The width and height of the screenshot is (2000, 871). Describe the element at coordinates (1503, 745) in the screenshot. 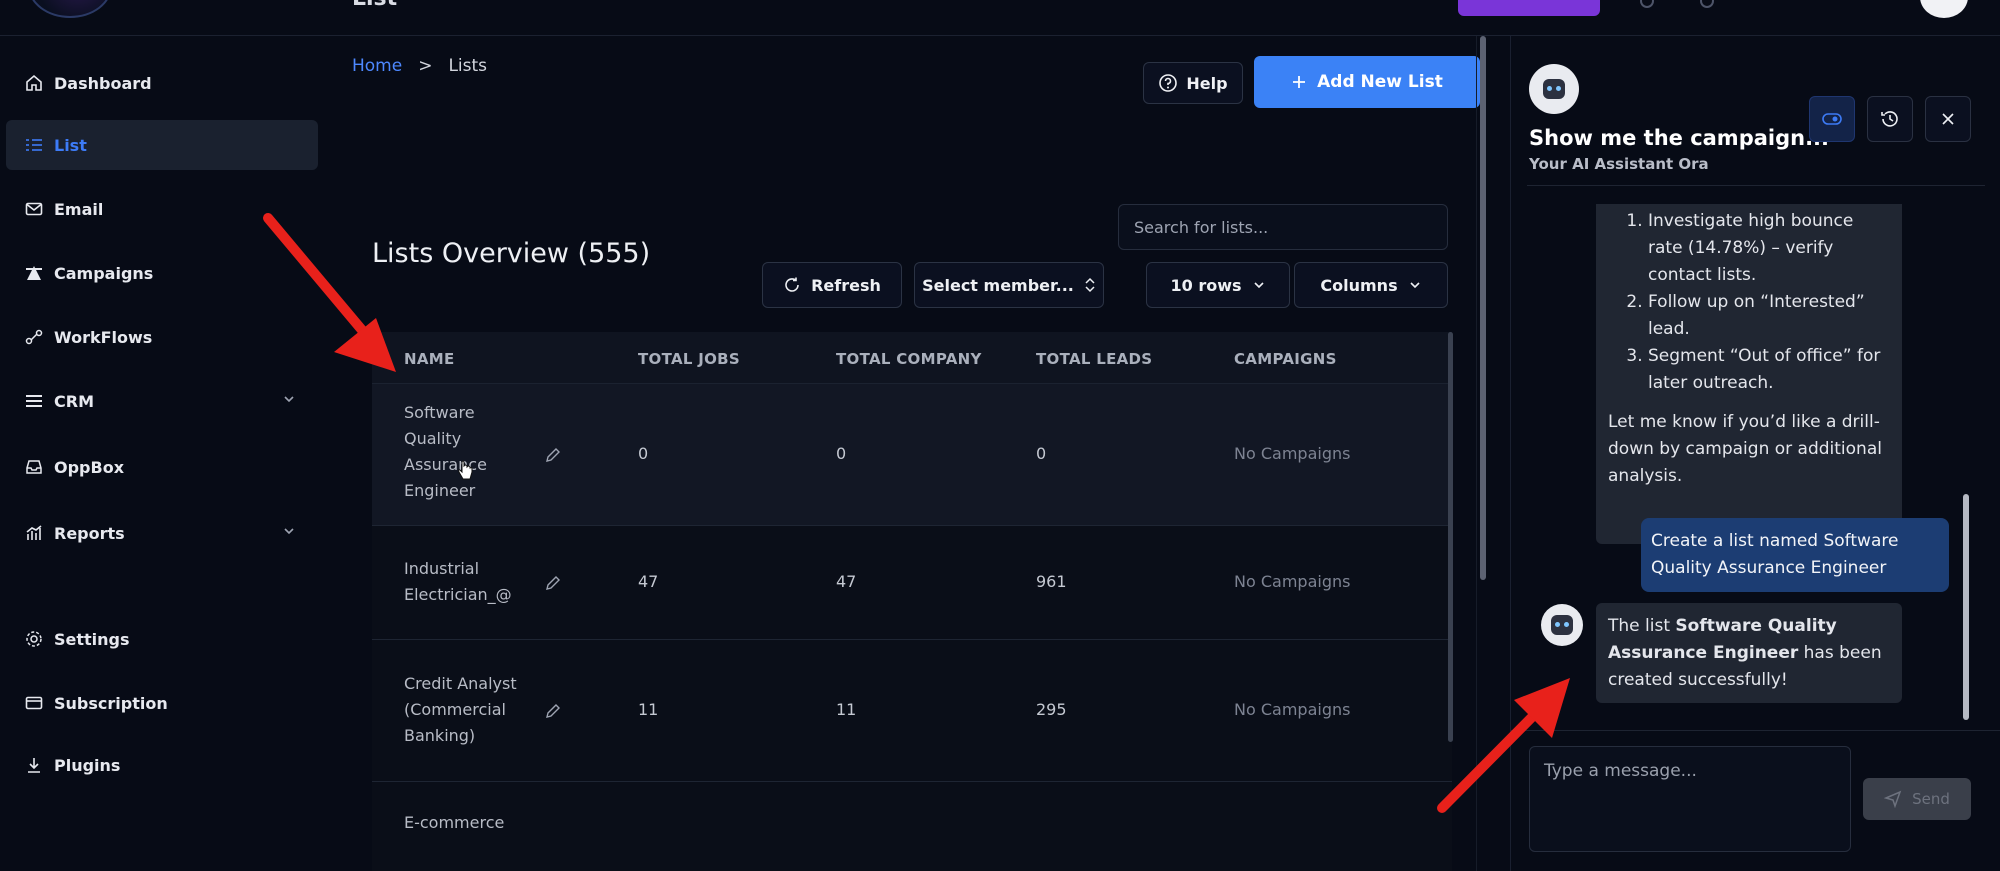

I see `arrow-annotation-right` at that location.